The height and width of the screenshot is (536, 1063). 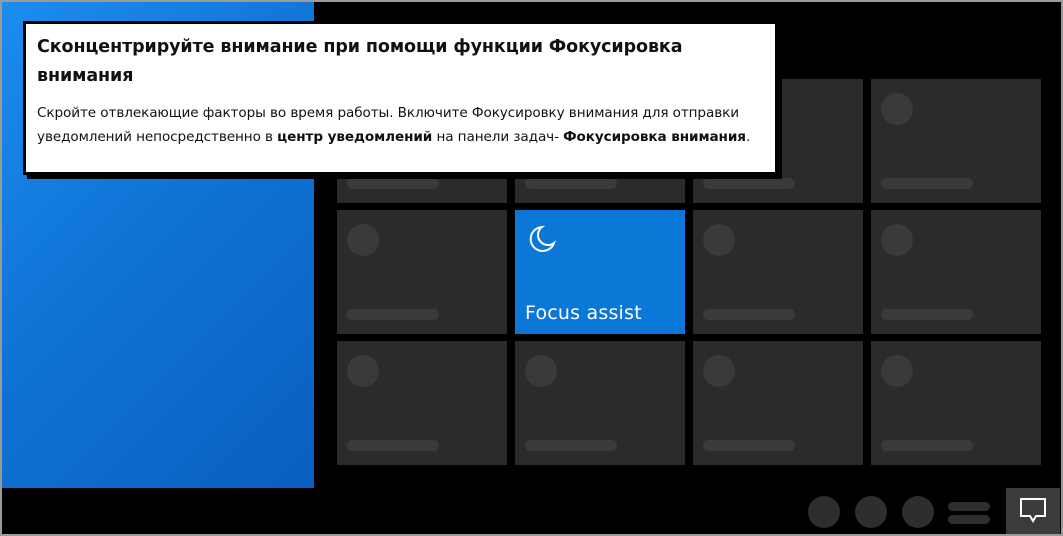 What do you see at coordinates (969, 513) in the screenshot?
I see `taskbar-menu-icon` at bounding box center [969, 513].